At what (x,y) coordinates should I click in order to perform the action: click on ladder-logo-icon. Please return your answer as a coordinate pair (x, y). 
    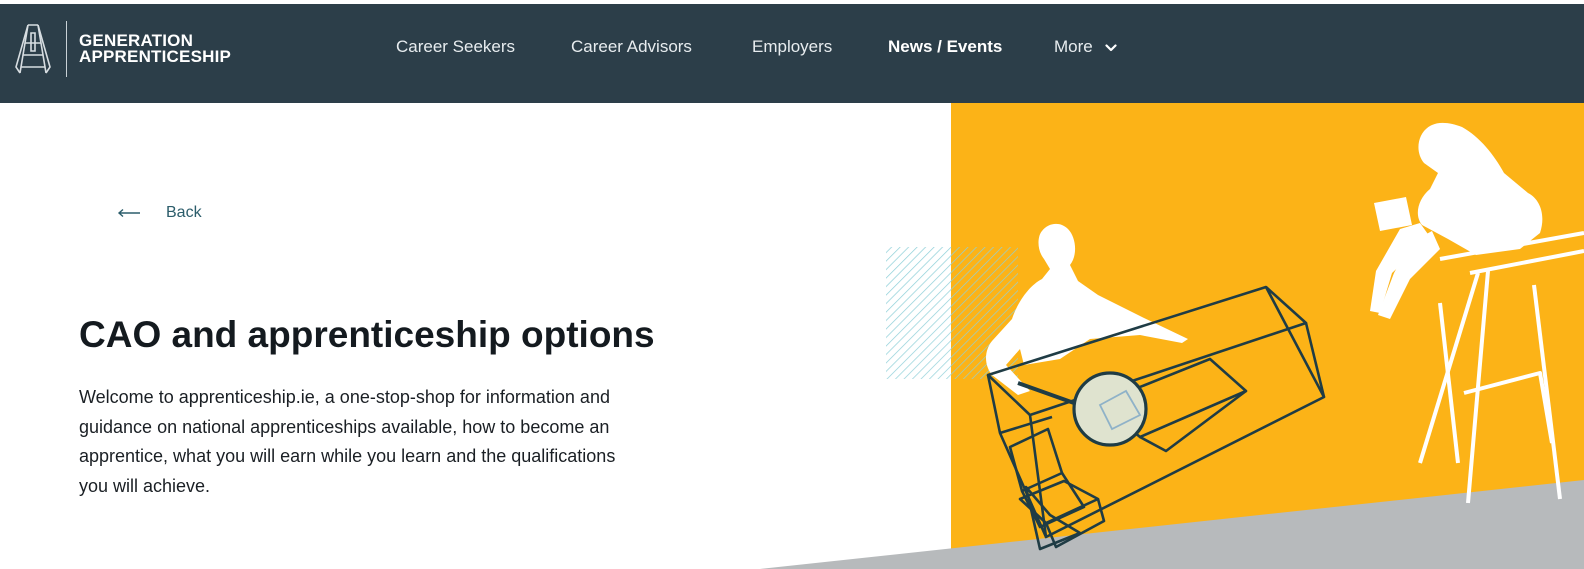
    Looking at the image, I should click on (33, 49).